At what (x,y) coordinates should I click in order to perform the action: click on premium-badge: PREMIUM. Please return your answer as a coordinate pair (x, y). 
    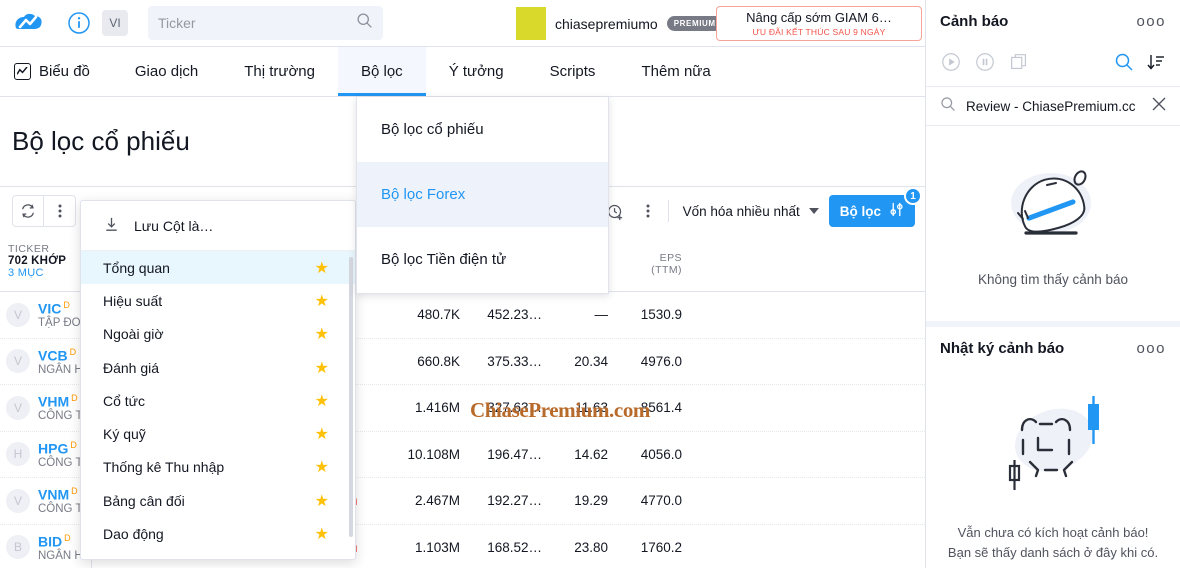
    Looking at the image, I should click on (694, 23).